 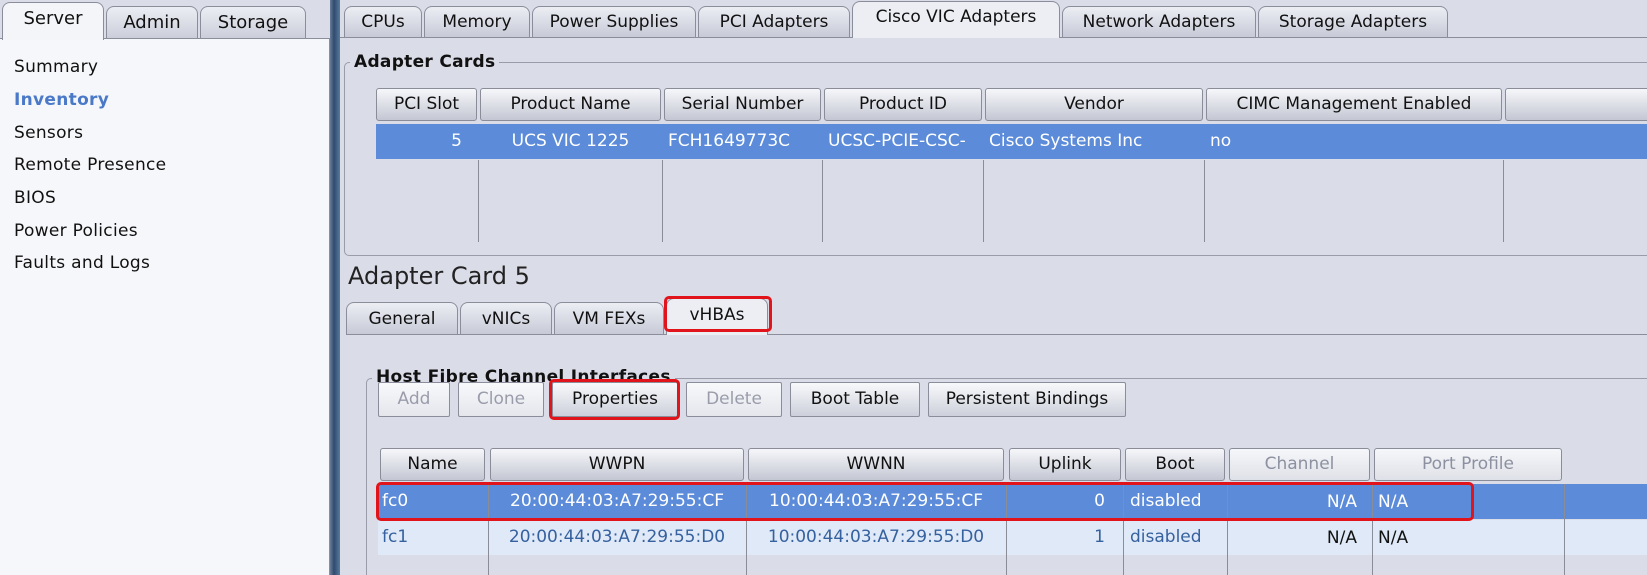 What do you see at coordinates (335, 287) in the screenshot?
I see `pane-splitter` at bounding box center [335, 287].